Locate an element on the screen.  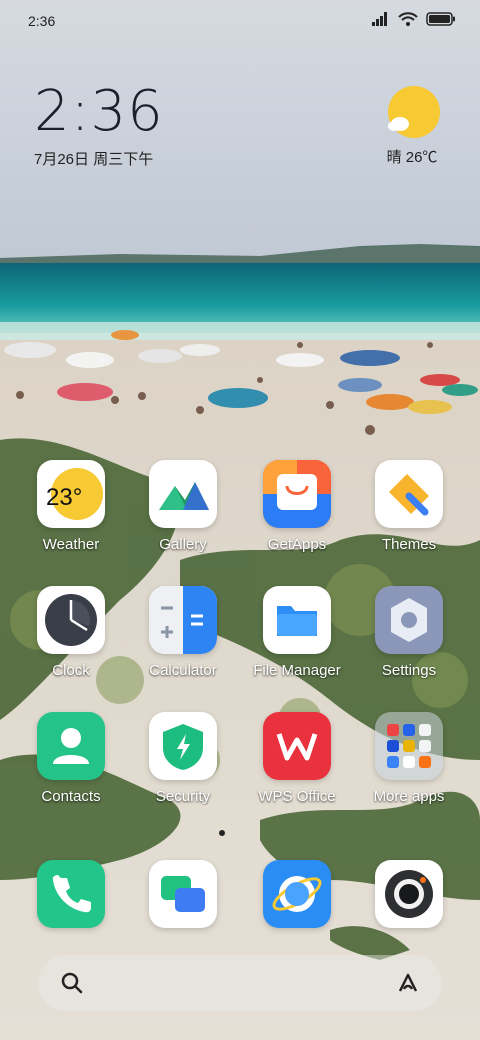
settings-icon is located at coordinates (409, 620).